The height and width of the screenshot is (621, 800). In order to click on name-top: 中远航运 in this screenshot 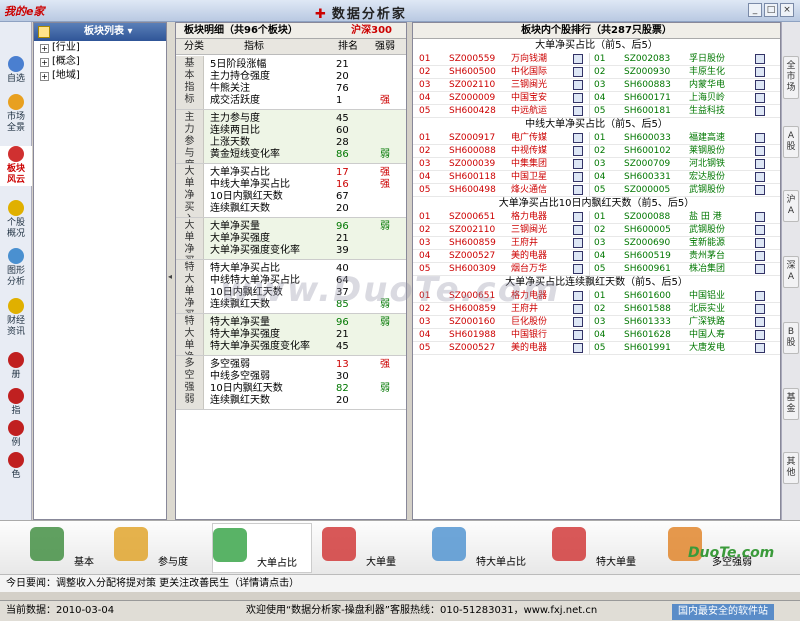, I will do `click(529, 111)`.